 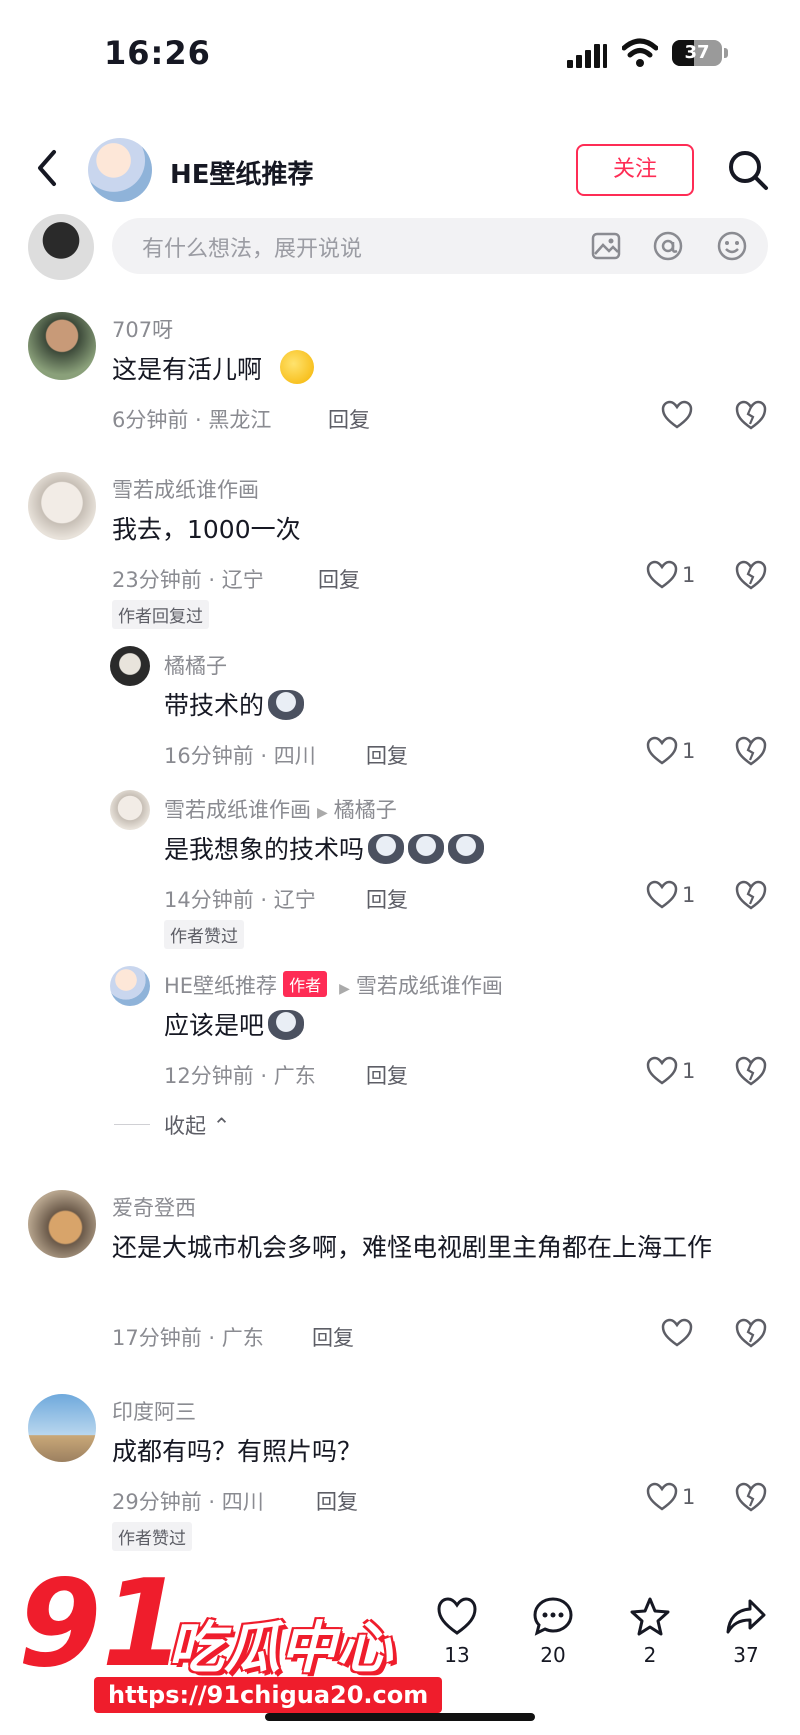 What do you see at coordinates (157, 53) in the screenshot?
I see `status-time: 16:26` at bounding box center [157, 53].